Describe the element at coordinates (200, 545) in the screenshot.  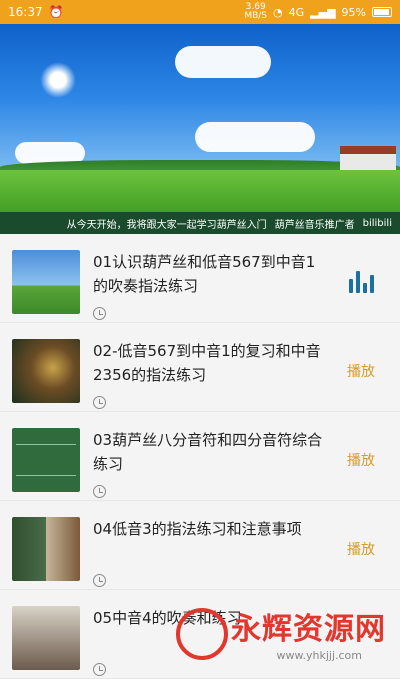
I see `list-item: 04低音3的指法练习和注意事项 播放` at that location.